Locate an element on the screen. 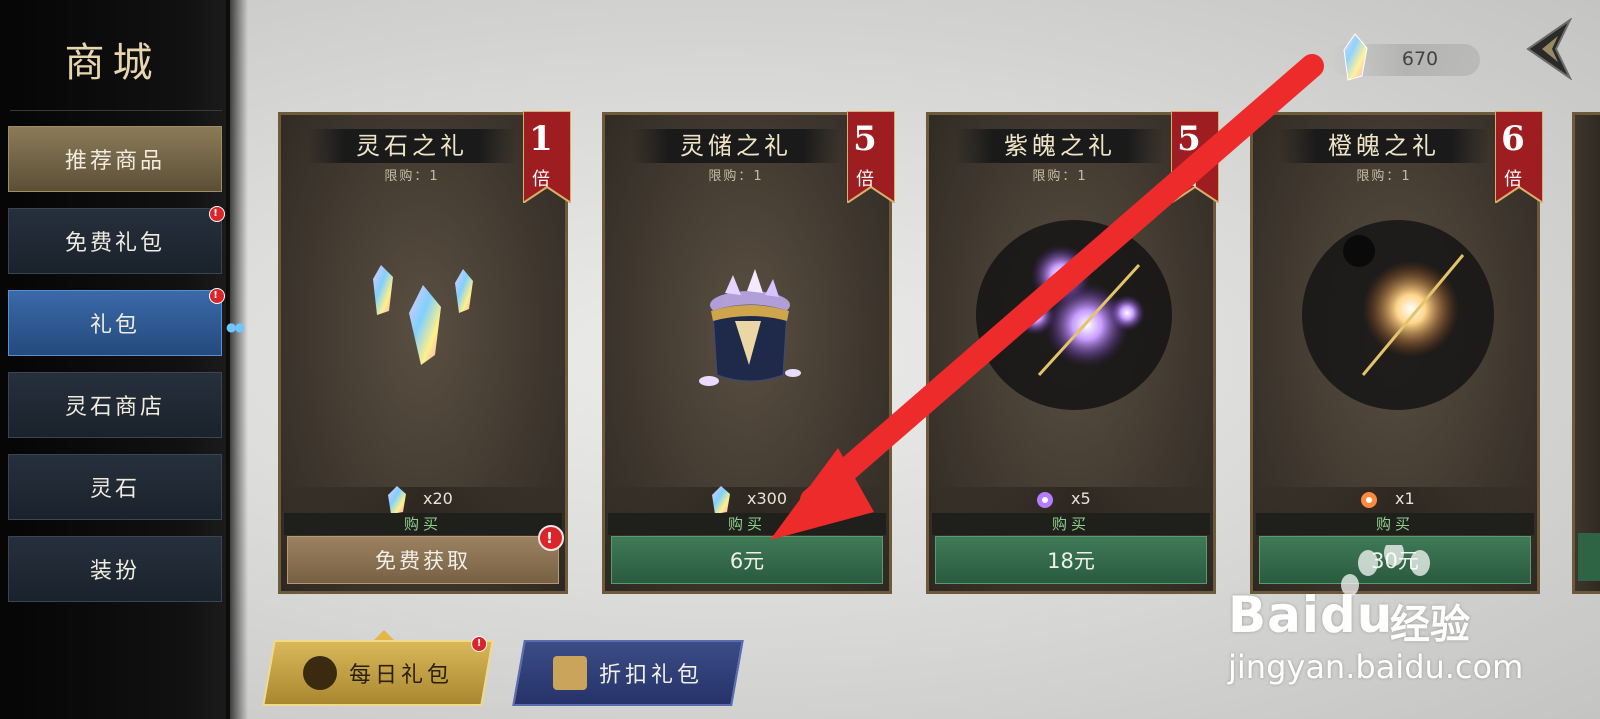 Image resolution: width=1600 pixels, height=719 pixels. tab-daily-gifts: 每日礼包 ! is located at coordinates (378, 671).